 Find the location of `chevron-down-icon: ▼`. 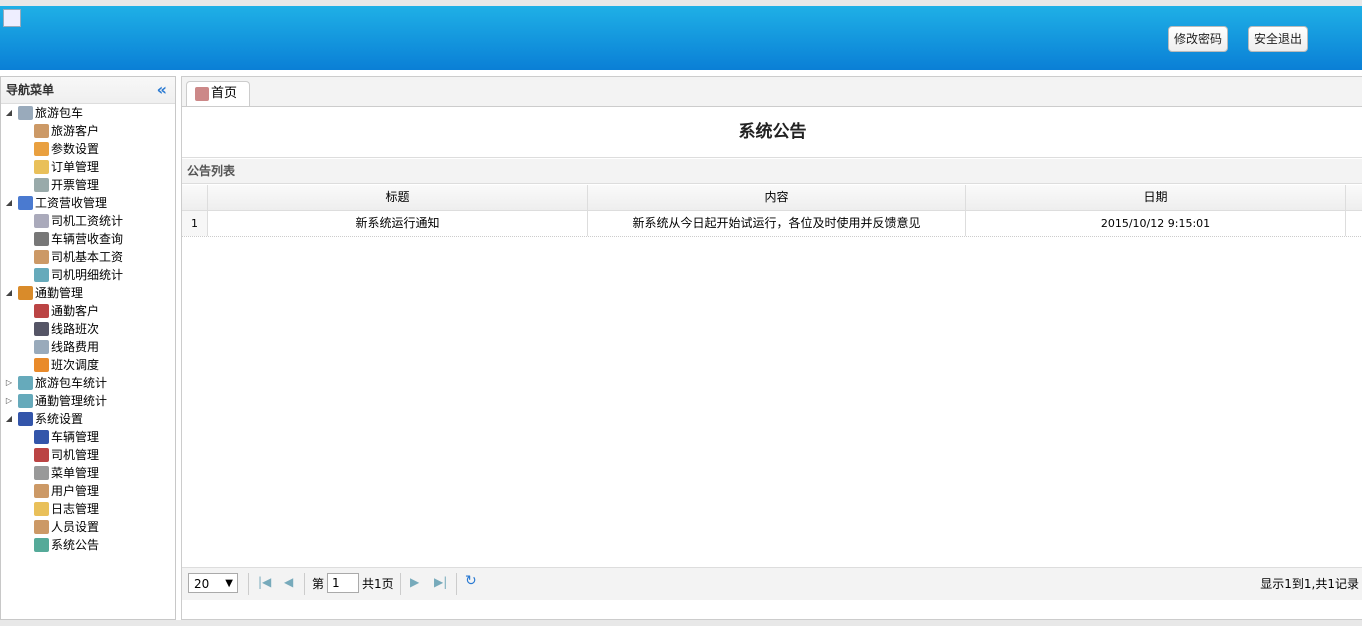

chevron-down-icon: ▼ is located at coordinates (229, 583).